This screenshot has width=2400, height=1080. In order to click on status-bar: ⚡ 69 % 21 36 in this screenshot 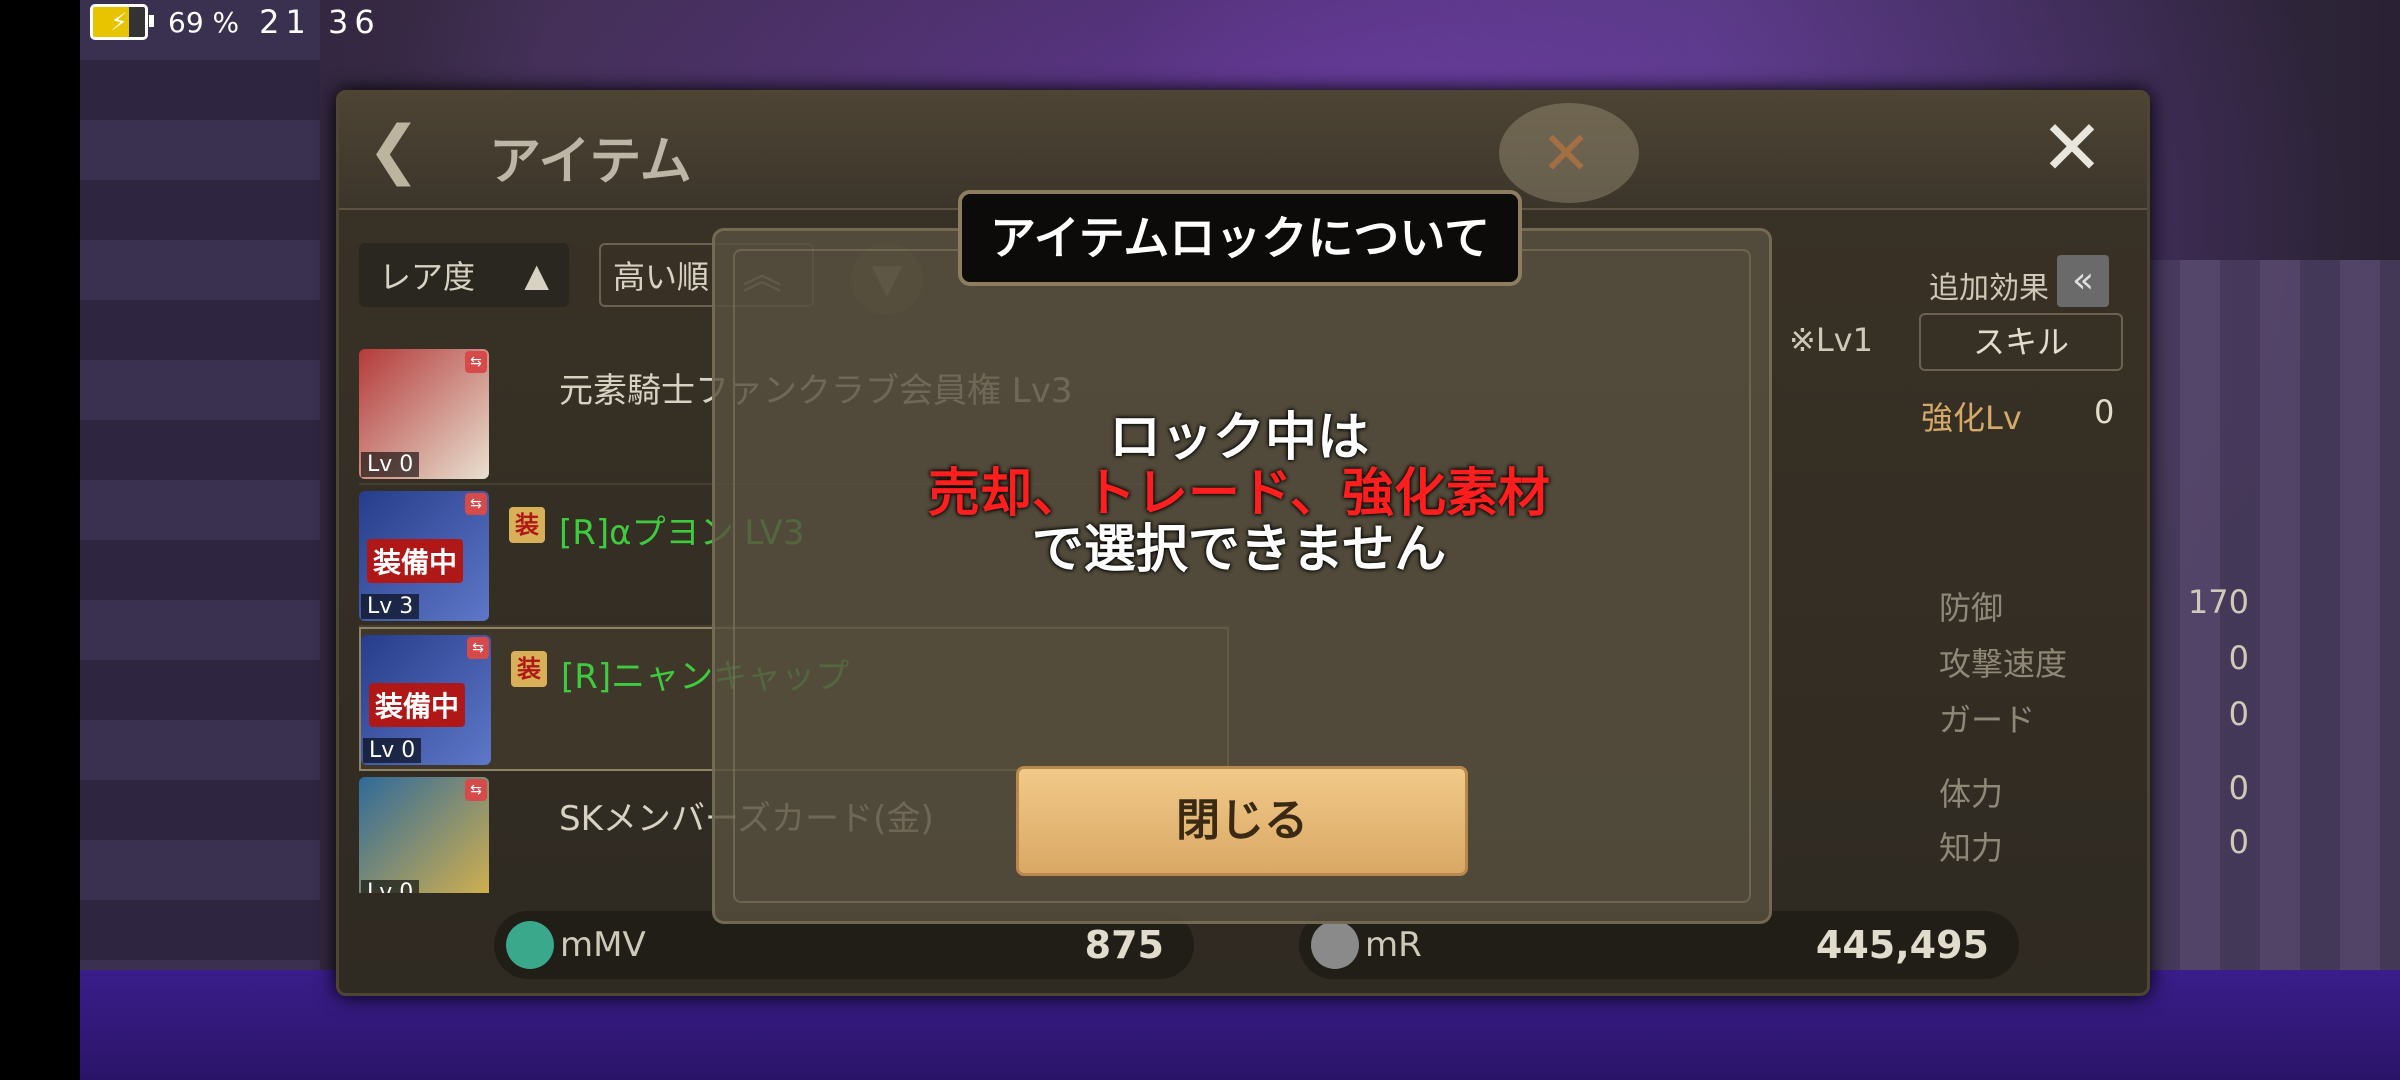, I will do `click(235, 22)`.